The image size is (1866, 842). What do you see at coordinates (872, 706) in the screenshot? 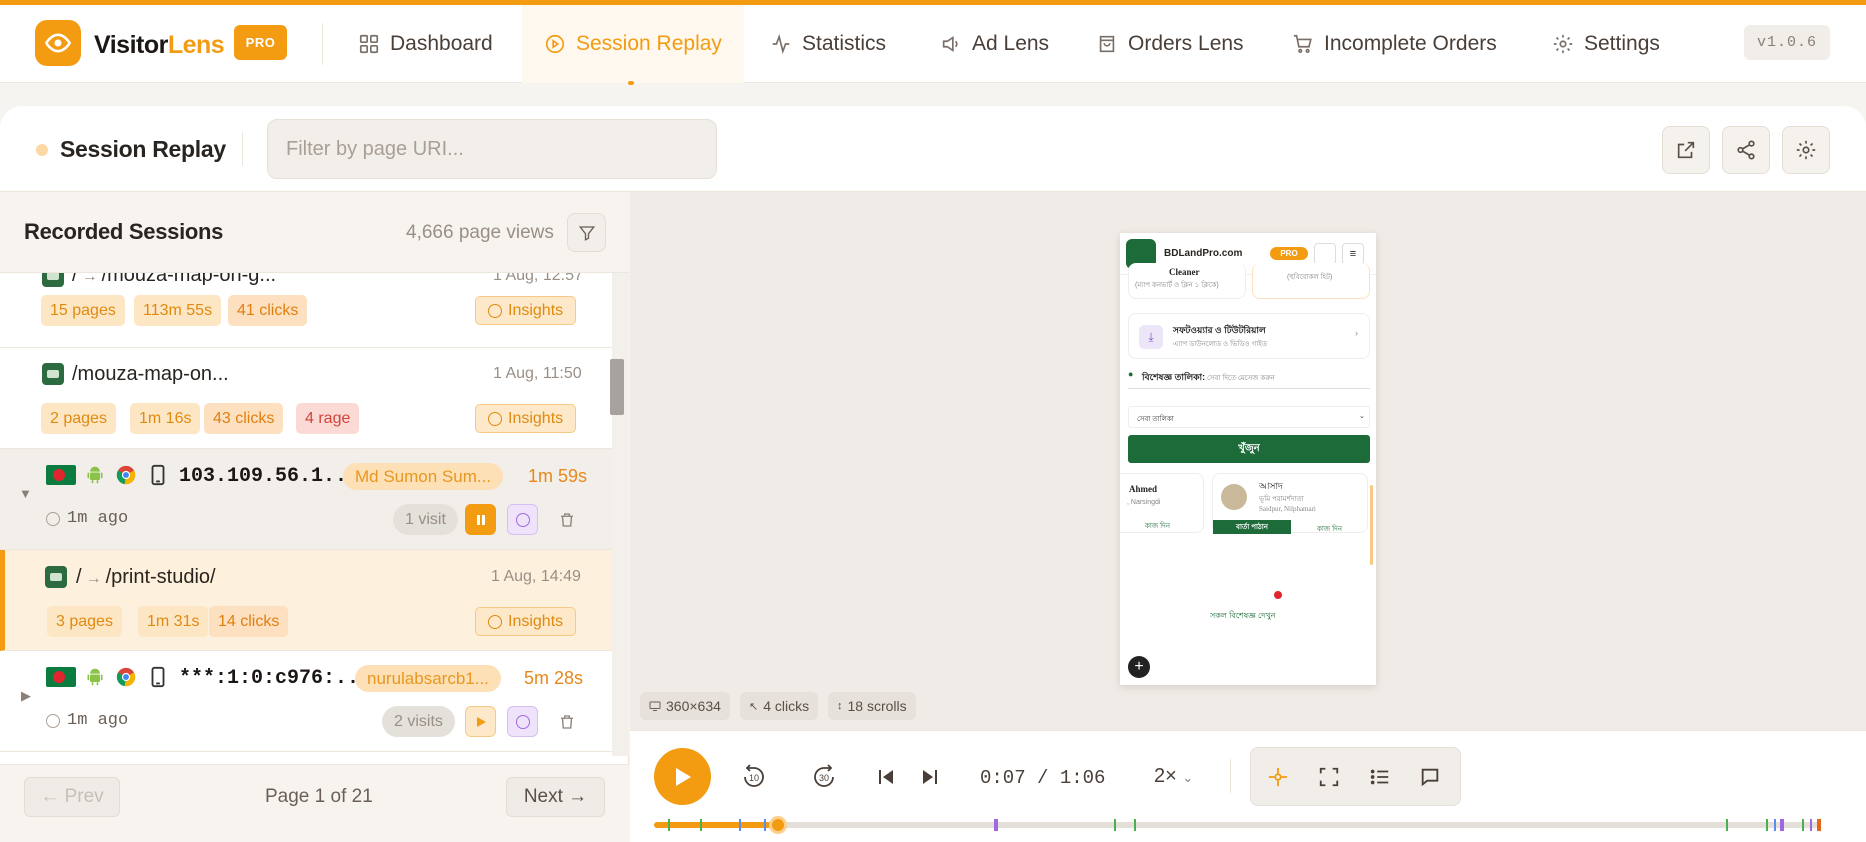
I see `scrolls-stat: ↕ 18 scrolls` at bounding box center [872, 706].